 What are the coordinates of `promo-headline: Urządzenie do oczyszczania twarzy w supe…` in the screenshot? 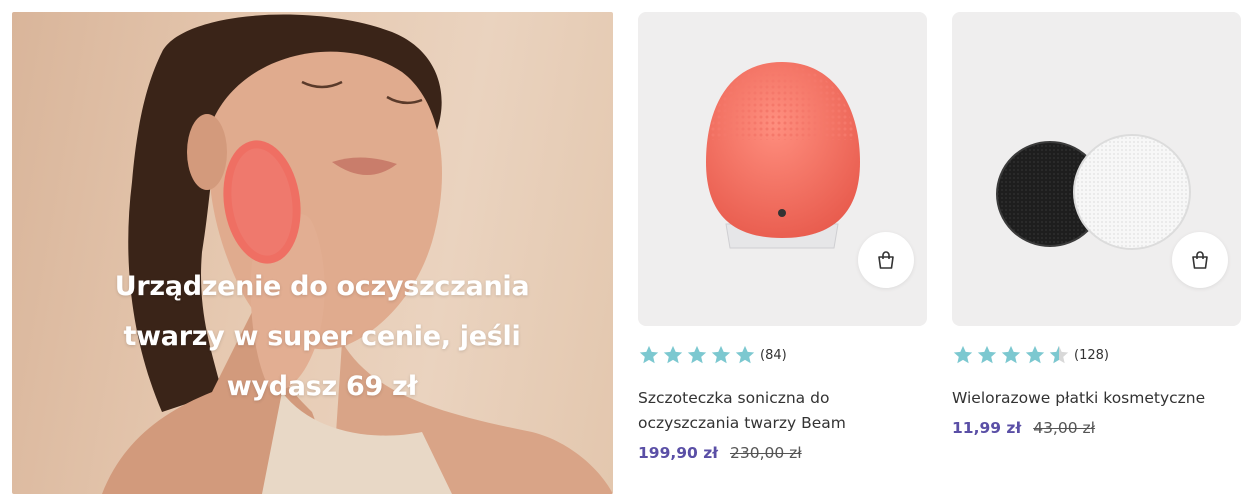 It's located at (322, 336).